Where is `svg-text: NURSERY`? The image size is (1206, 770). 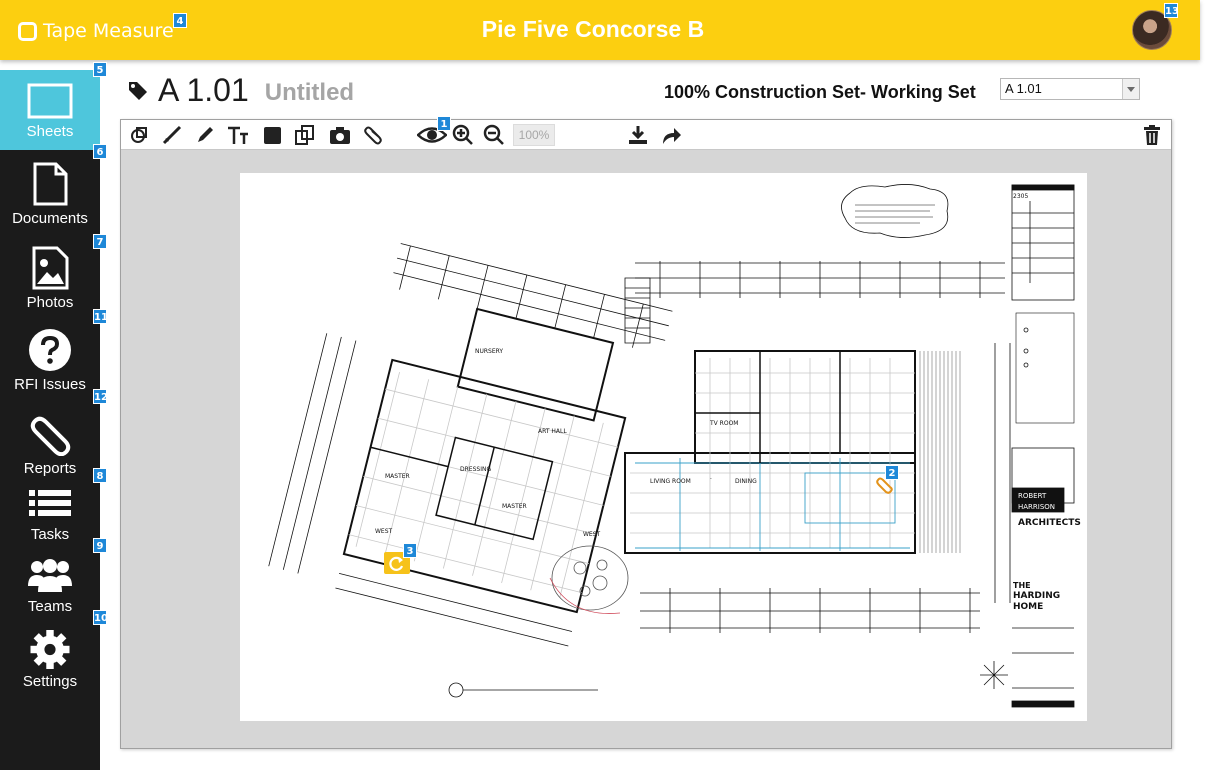 svg-text: NURSERY is located at coordinates (489, 351).